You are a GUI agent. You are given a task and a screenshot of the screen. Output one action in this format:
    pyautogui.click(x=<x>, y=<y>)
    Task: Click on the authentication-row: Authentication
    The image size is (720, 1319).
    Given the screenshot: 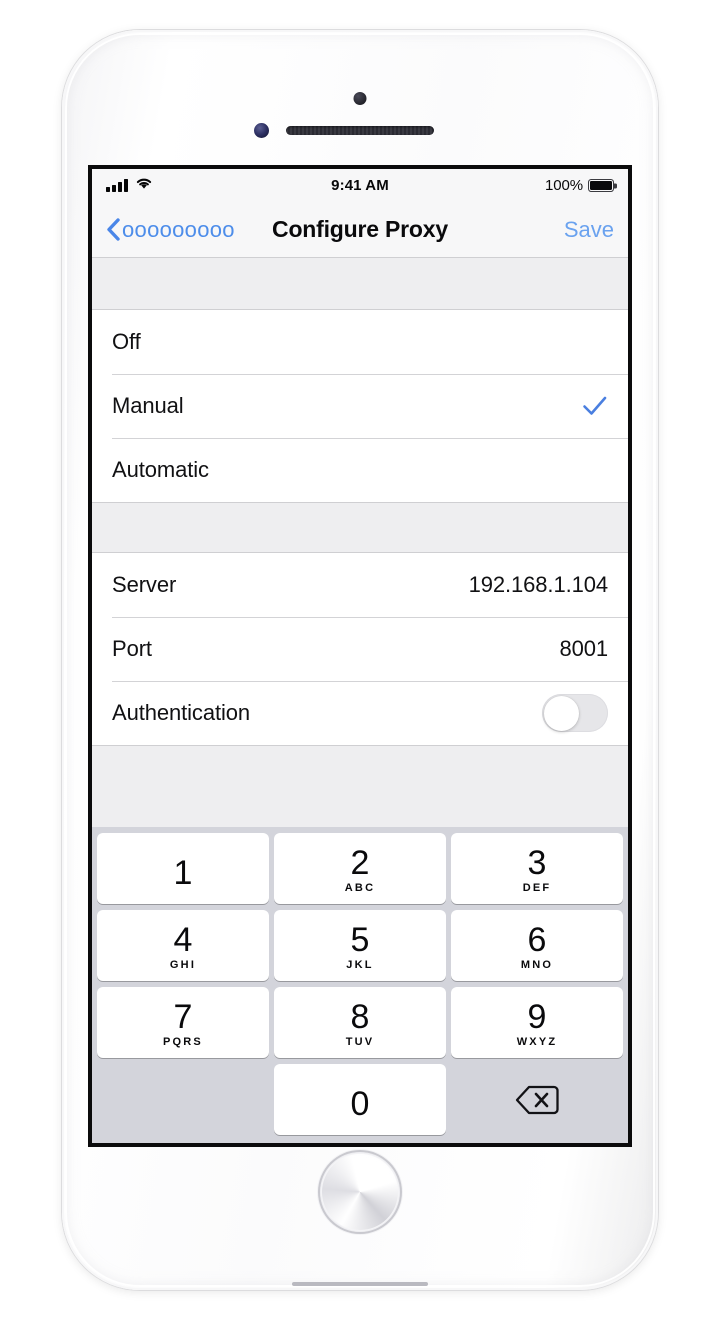 What is the action you would take?
    pyautogui.click(x=360, y=713)
    